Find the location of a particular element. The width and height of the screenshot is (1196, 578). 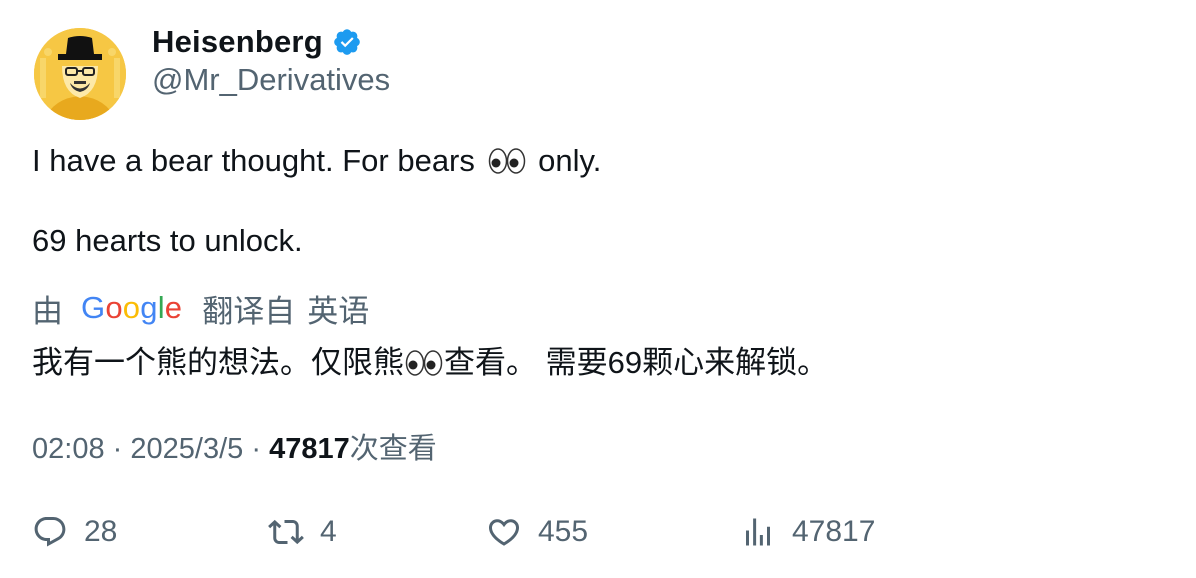

translated-text-after-emoji: 查看。 需要69颗心来解锁。 is located at coordinates (636, 362).